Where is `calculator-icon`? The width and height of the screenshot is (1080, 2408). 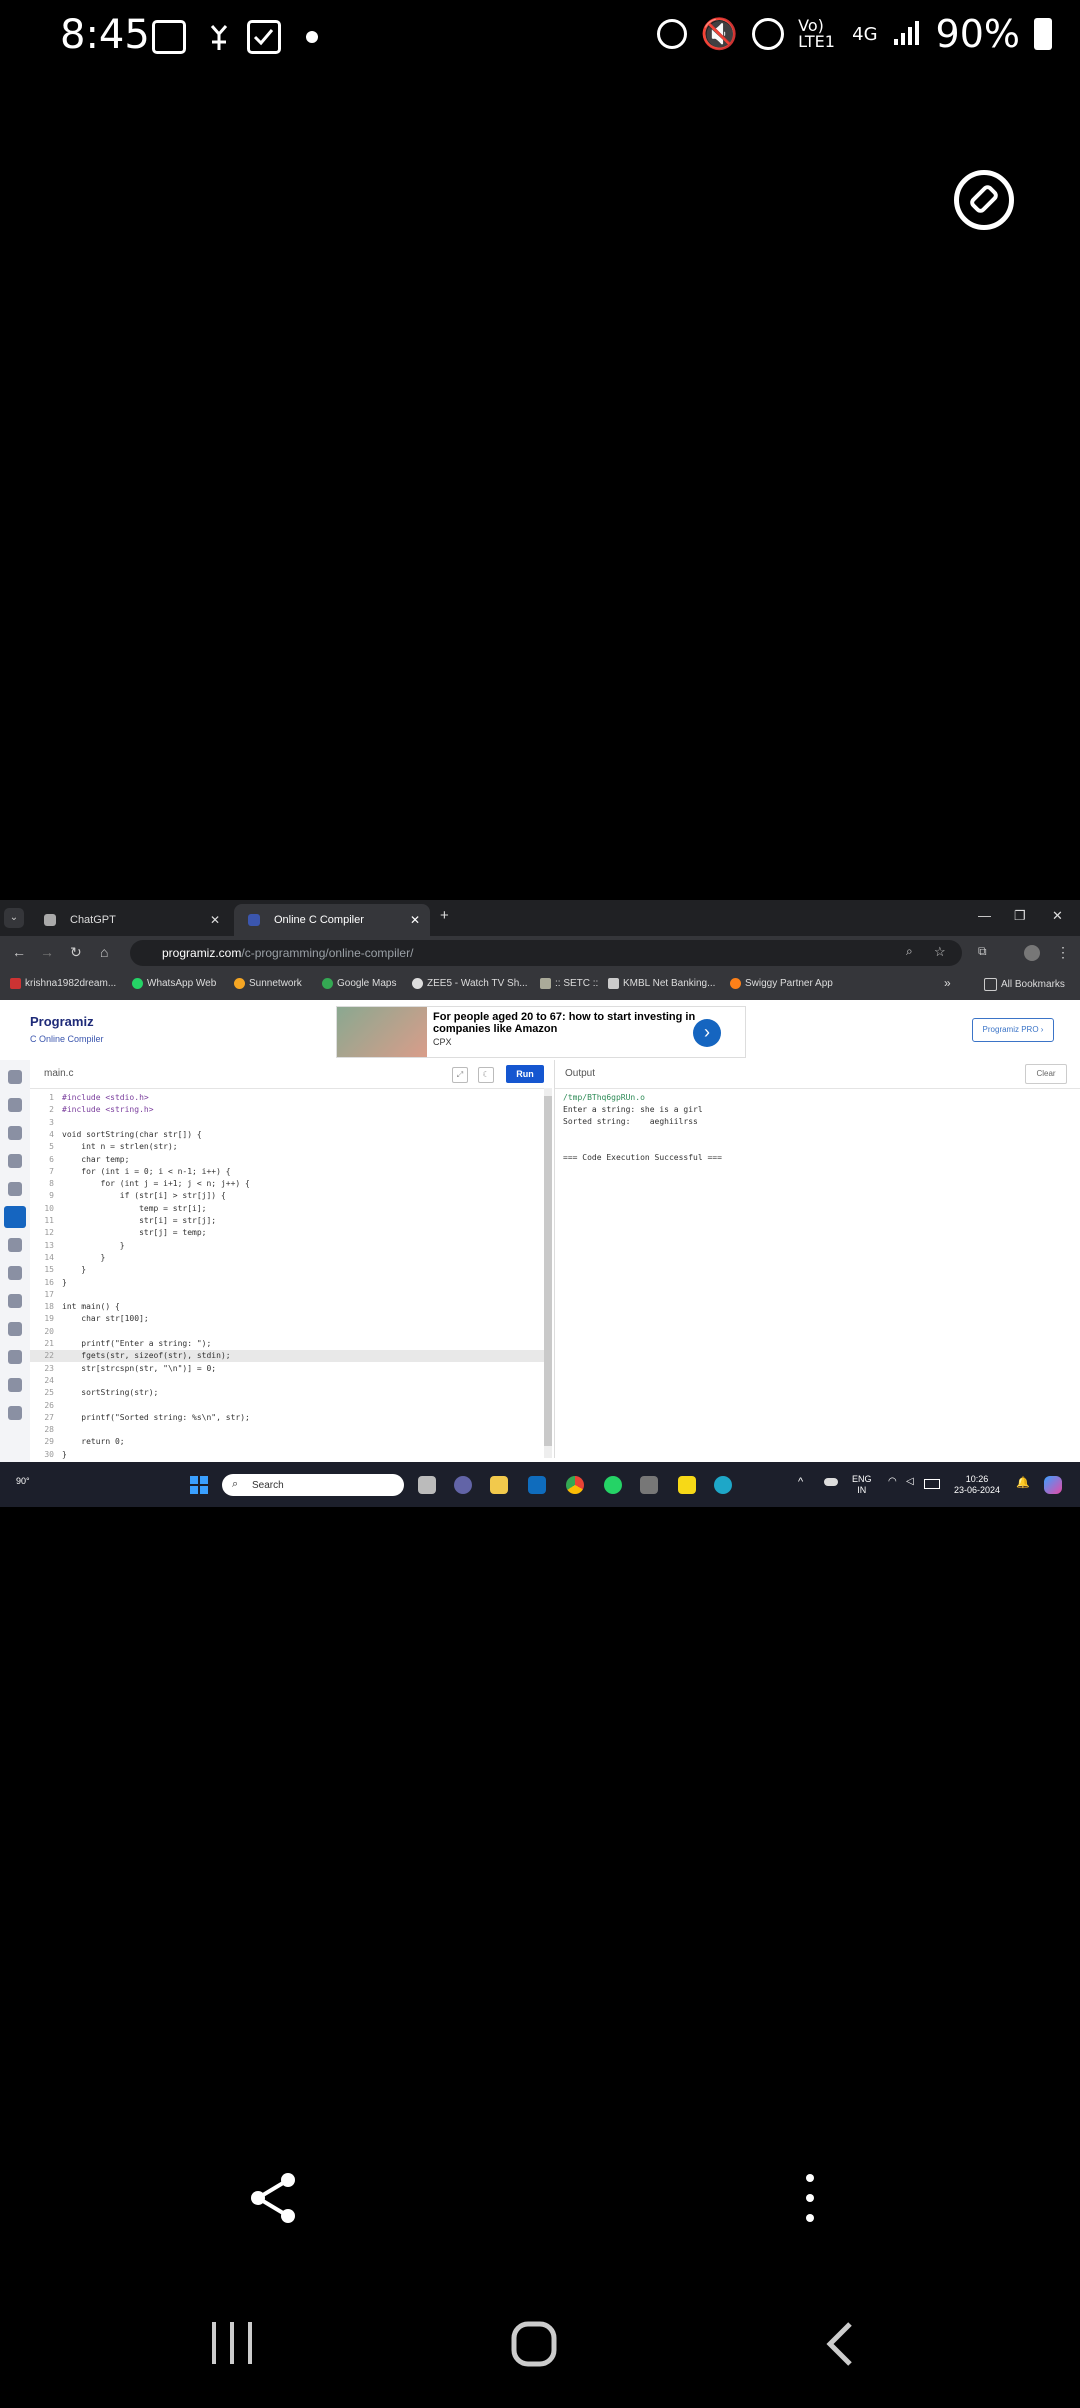
calculator-icon is located at coordinates (649, 1485).